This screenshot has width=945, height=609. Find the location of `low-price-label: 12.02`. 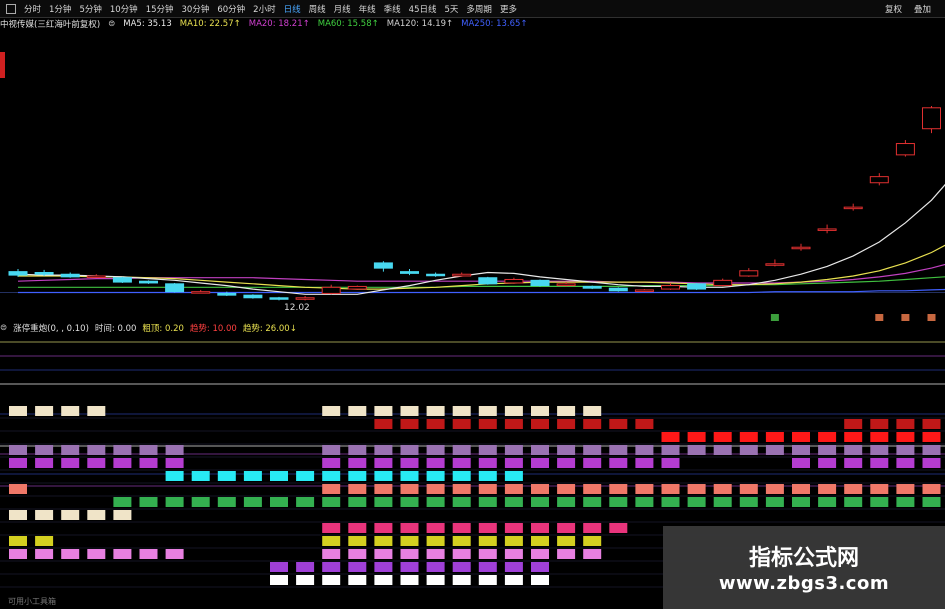

low-price-label: 12.02 is located at coordinates (297, 308).